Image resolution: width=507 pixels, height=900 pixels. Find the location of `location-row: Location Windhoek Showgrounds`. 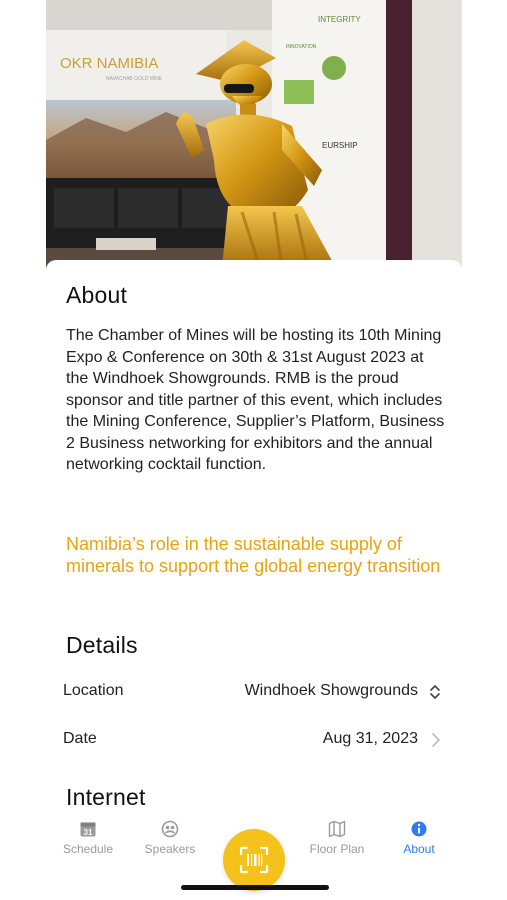

location-row: Location Windhoek Showgrounds is located at coordinates (254, 692).